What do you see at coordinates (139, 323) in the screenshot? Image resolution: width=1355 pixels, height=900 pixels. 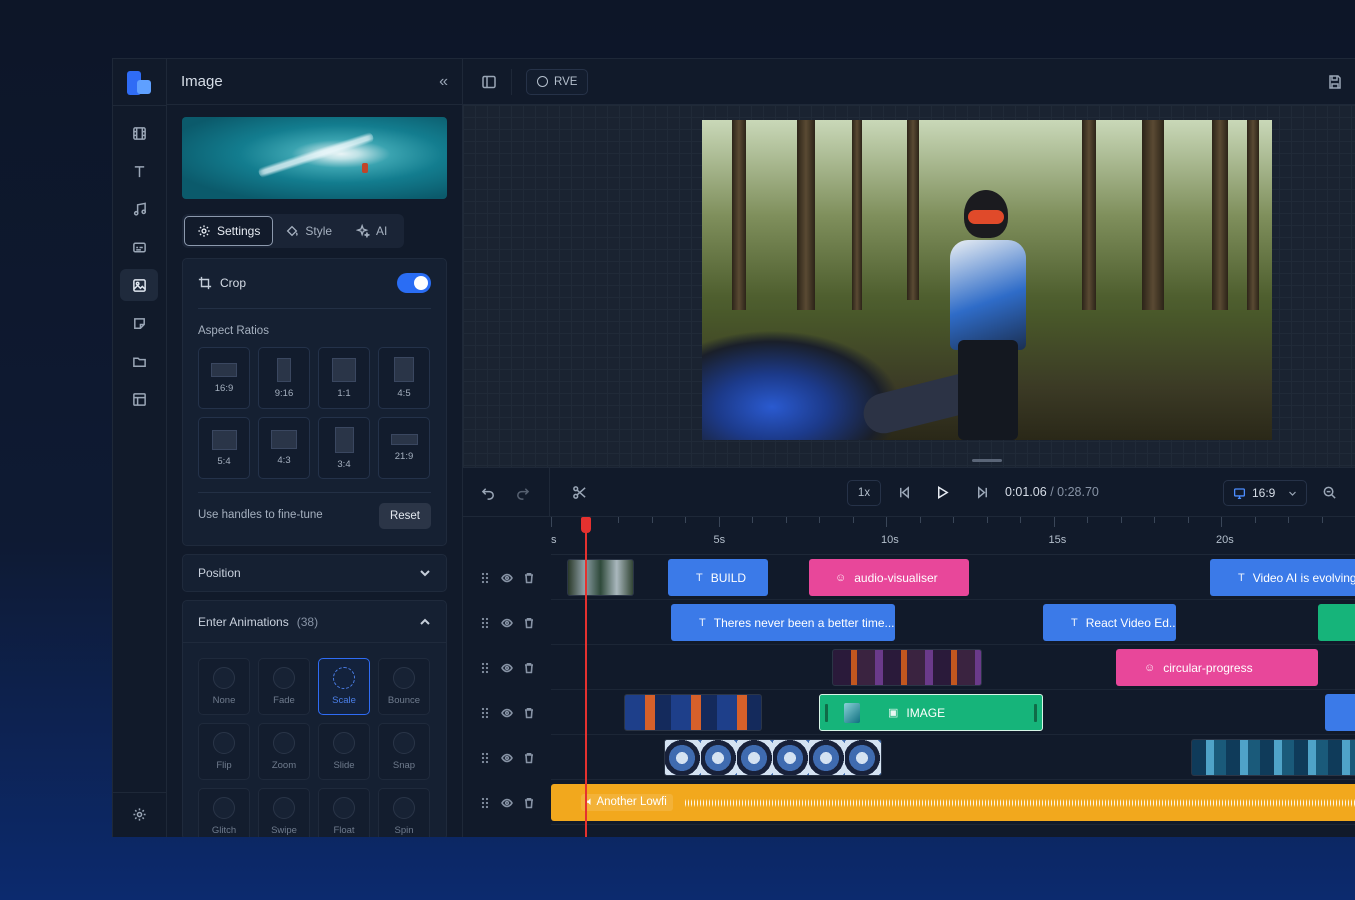 I see `sticker-icon` at bounding box center [139, 323].